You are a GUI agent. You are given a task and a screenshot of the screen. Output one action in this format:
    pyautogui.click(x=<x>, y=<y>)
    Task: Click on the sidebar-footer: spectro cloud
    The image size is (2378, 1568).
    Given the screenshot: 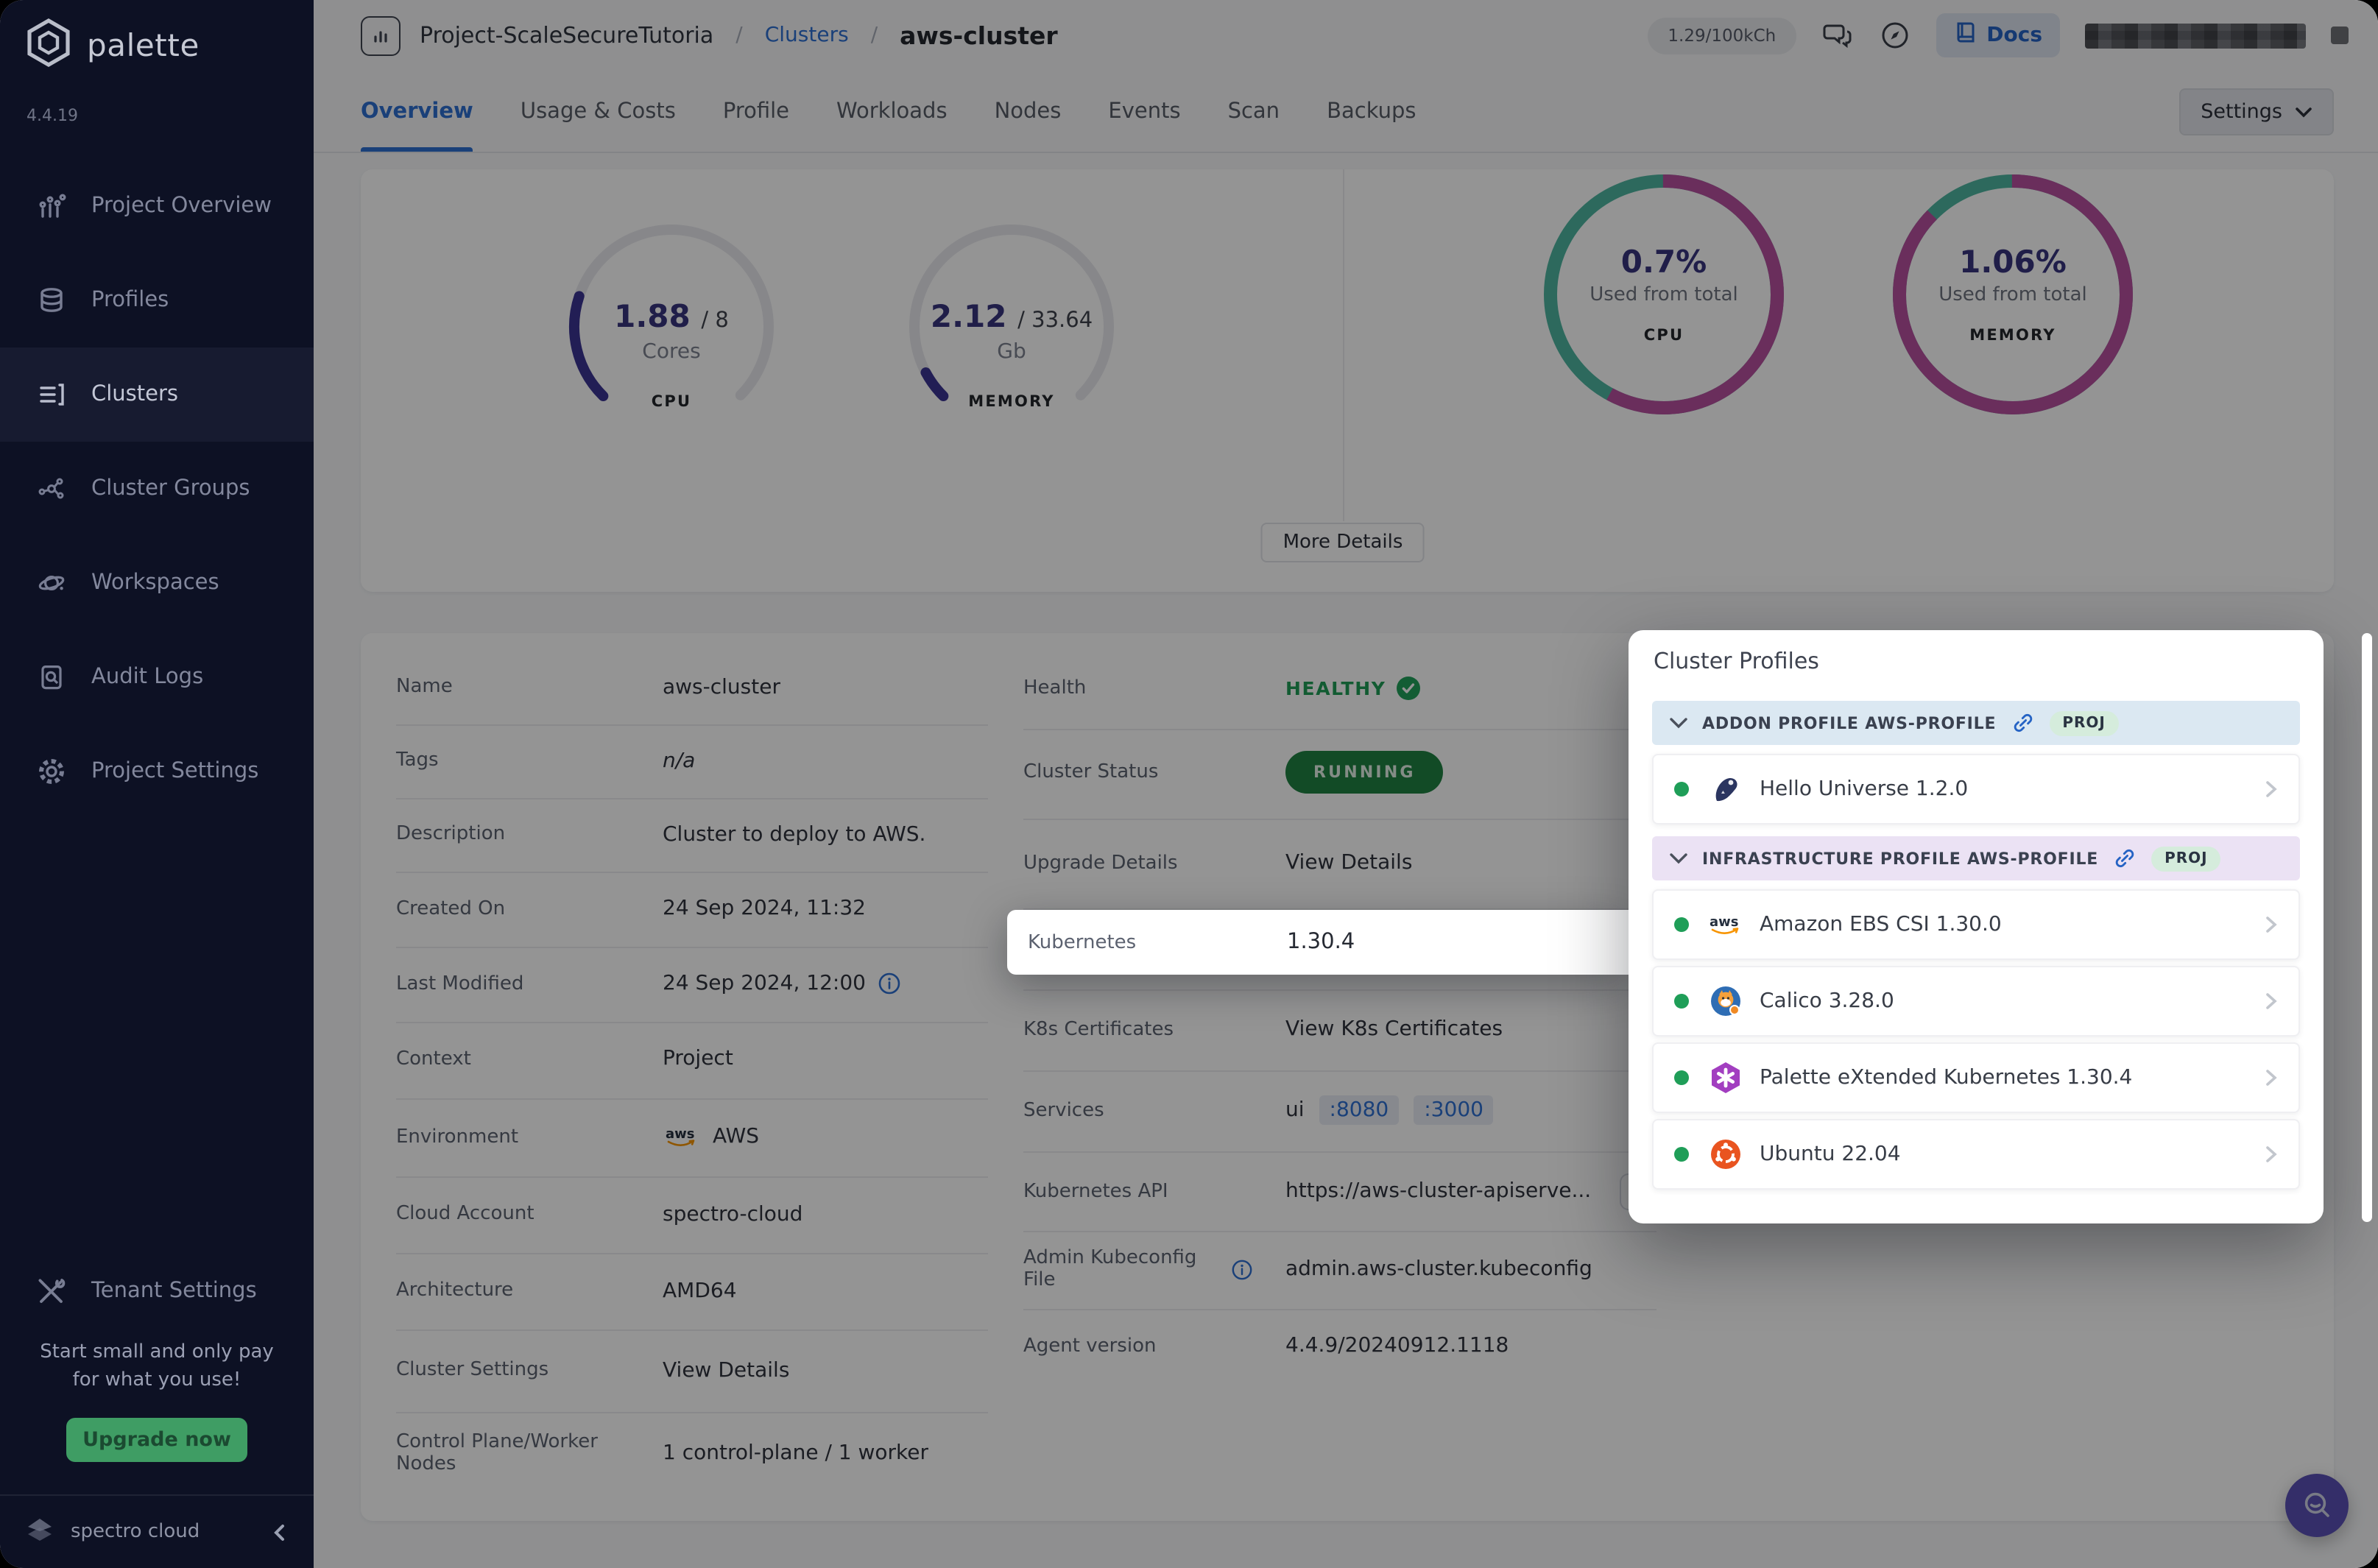 What is the action you would take?
    pyautogui.click(x=157, y=1531)
    